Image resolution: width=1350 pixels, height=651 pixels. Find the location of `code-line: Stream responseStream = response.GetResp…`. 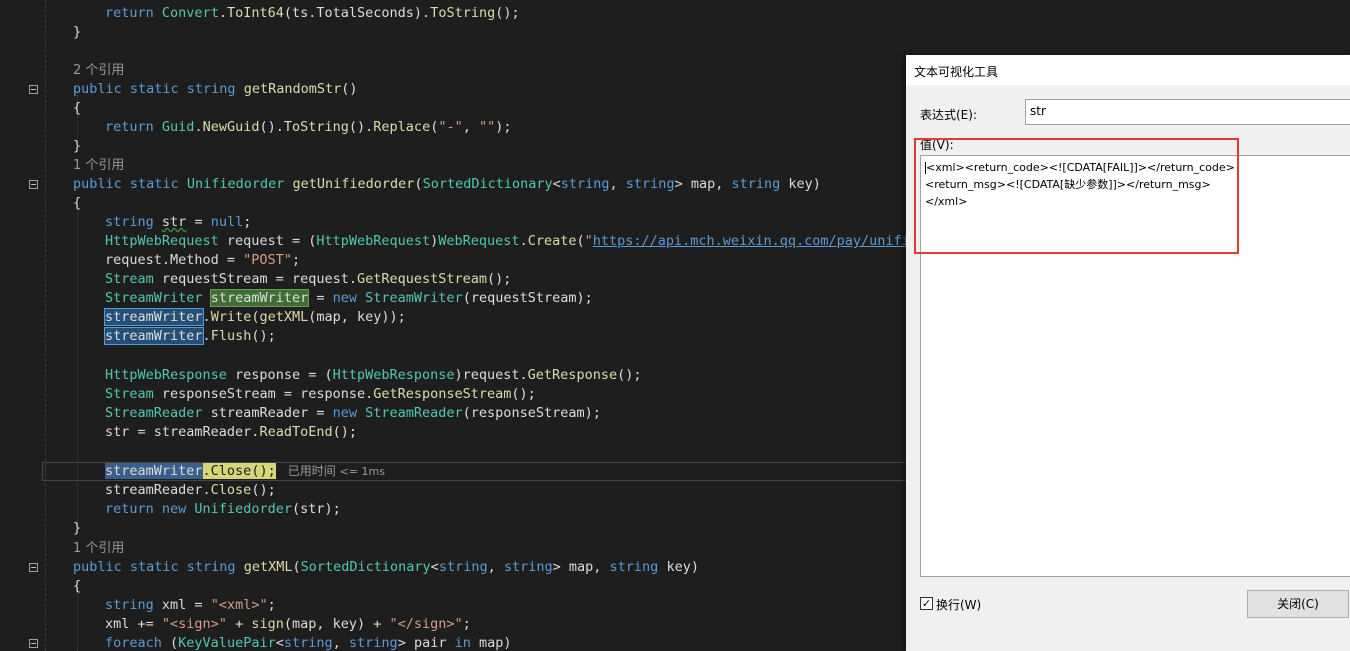

code-line: Stream responseStream = response.GetResp… is located at coordinates (320, 394).